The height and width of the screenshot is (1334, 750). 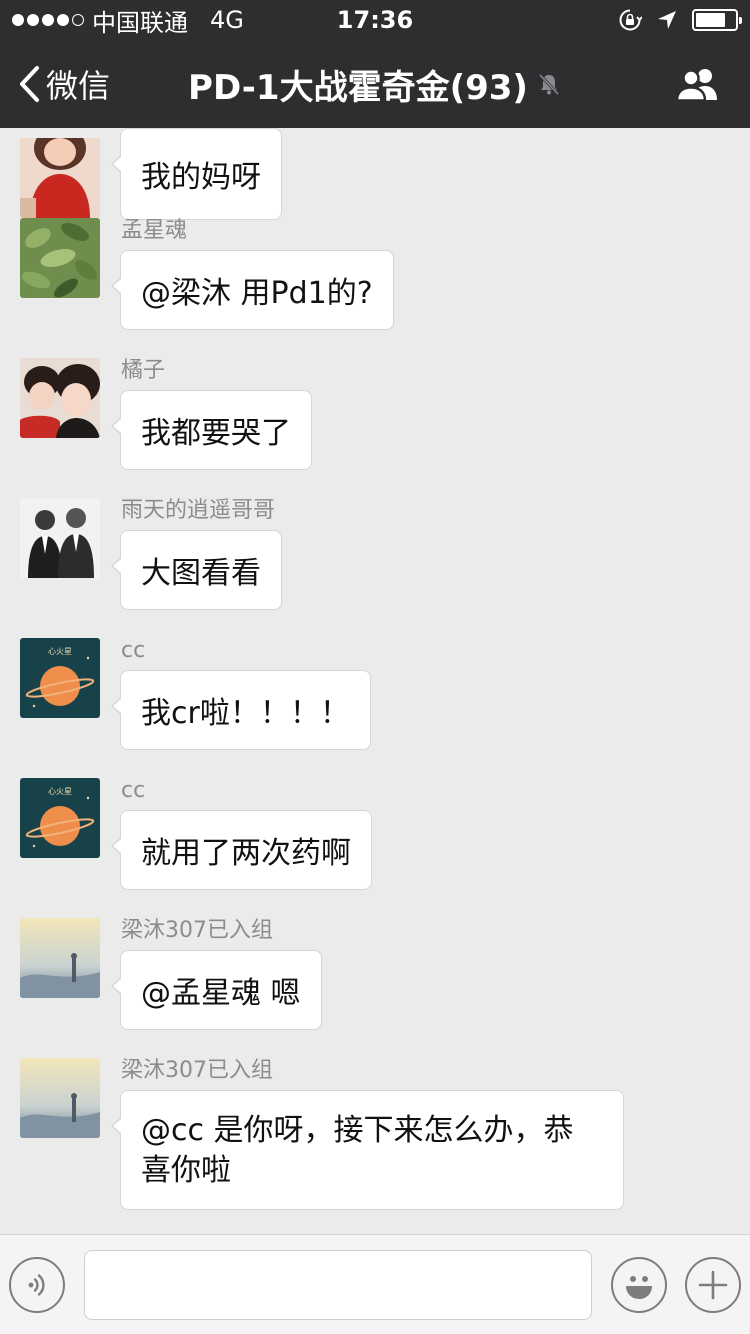 I want to click on message-text: 大图看看, so click(x=201, y=573).